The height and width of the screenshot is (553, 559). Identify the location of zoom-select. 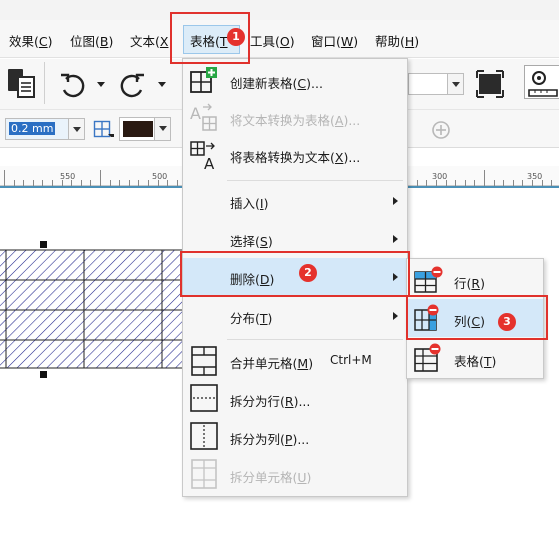
(436, 84).